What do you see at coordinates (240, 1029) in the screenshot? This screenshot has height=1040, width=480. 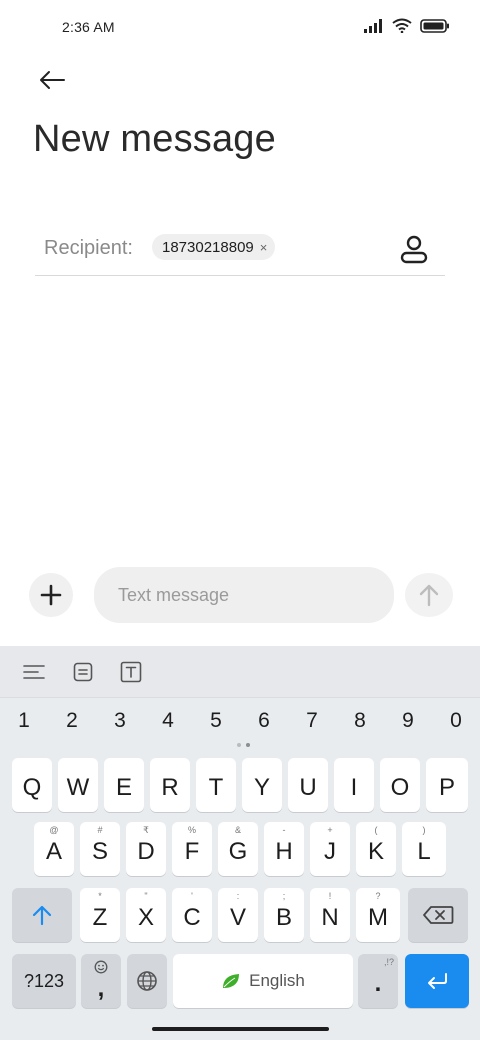 I see `home-indicator` at bounding box center [240, 1029].